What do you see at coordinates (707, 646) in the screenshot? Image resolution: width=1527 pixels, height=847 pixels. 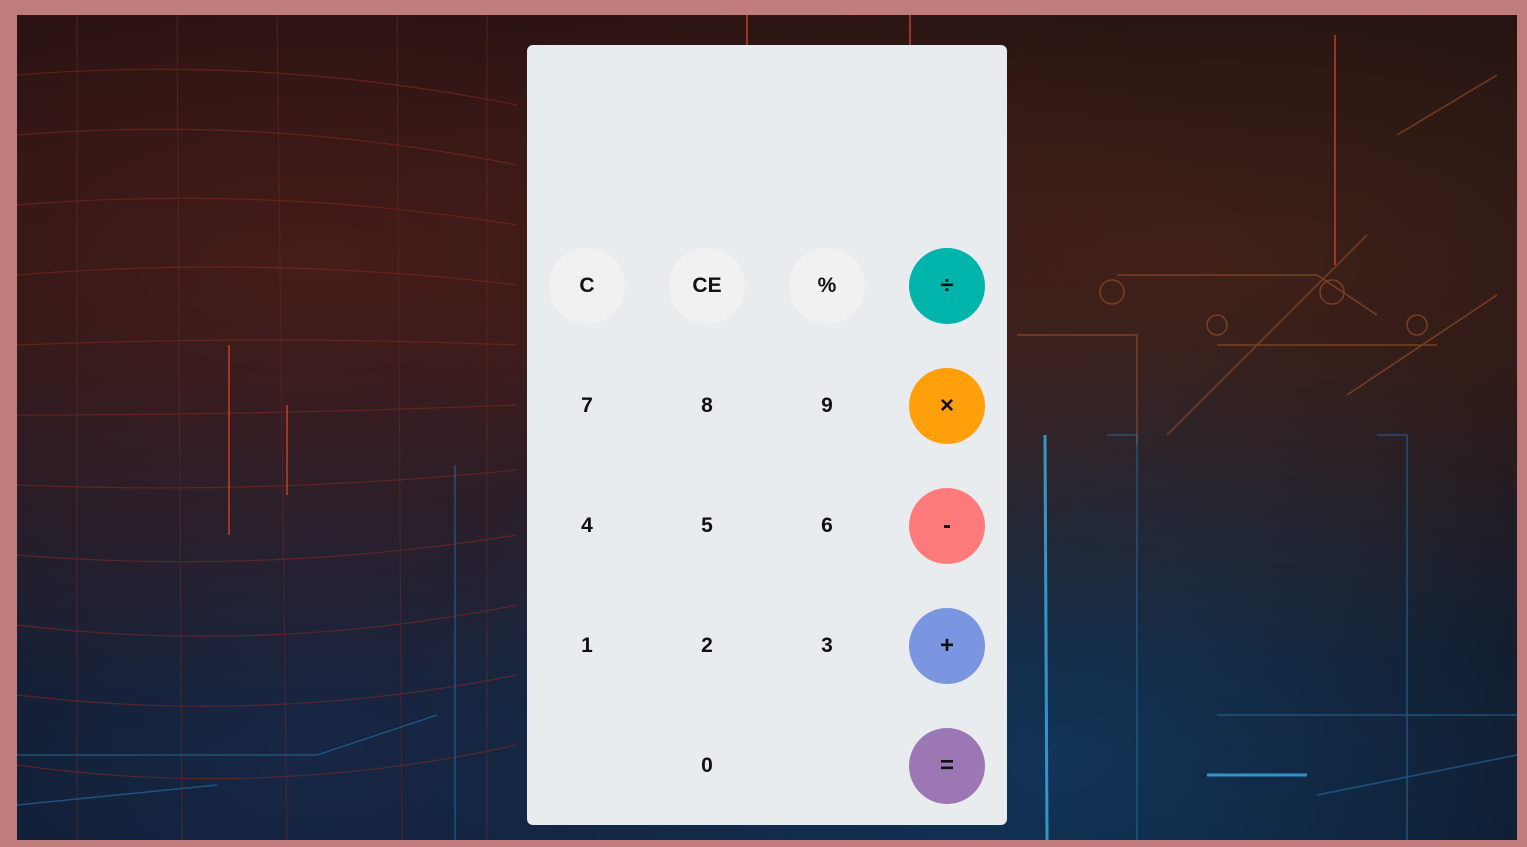 I see `digit-2-button: 2` at bounding box center [707, 646].